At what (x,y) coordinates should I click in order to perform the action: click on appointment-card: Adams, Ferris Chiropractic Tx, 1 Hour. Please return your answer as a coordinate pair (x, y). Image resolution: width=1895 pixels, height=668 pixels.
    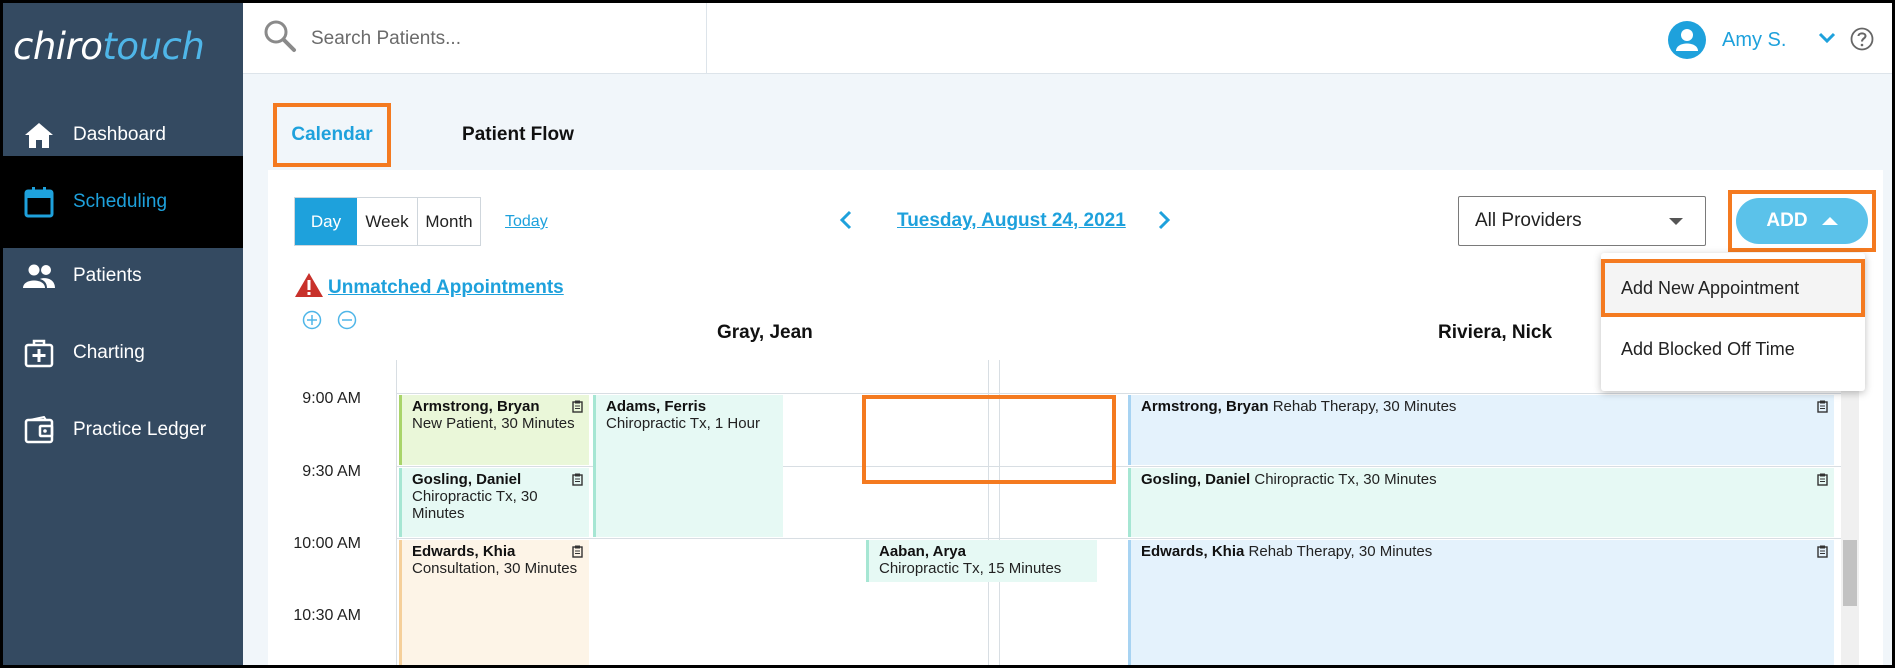
    Looking at the image, I should click on (688, 466).